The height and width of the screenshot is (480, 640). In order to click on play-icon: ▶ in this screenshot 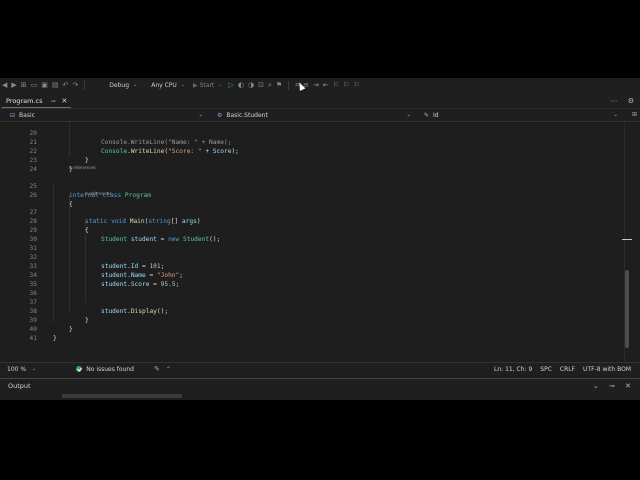, I will do `click(195, 85)`.